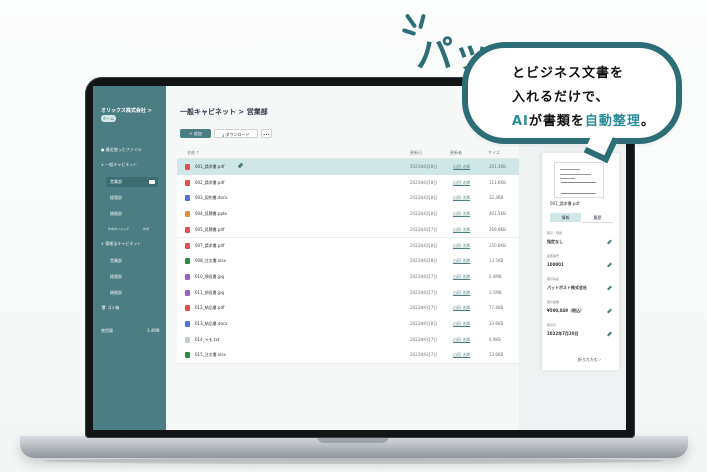  Describe the element at coordinates (612, 121) in the screenshot. I see `auto-organize-highlight: 自動整理` at that location.